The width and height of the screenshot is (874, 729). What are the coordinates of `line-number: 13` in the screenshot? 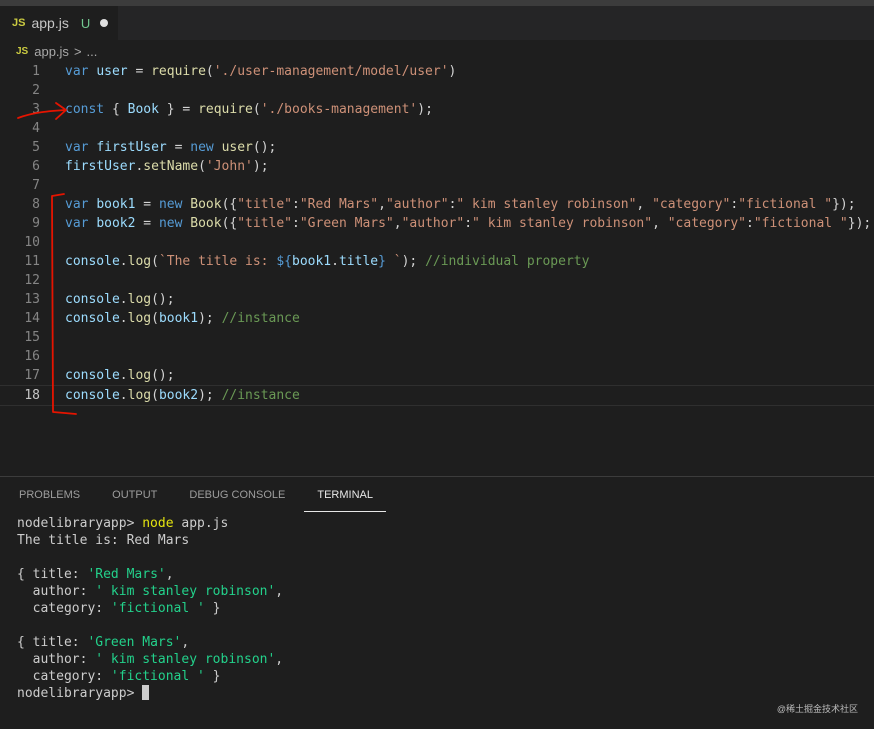 It's located at (32, 299).